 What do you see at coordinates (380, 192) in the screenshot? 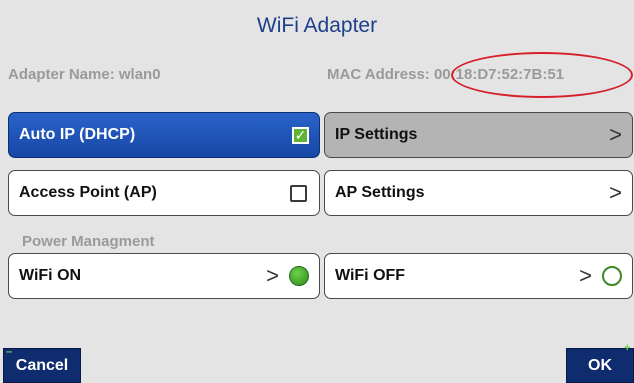
I see `ap-settings-label: AP Settings` at bounding box center [380, 192].